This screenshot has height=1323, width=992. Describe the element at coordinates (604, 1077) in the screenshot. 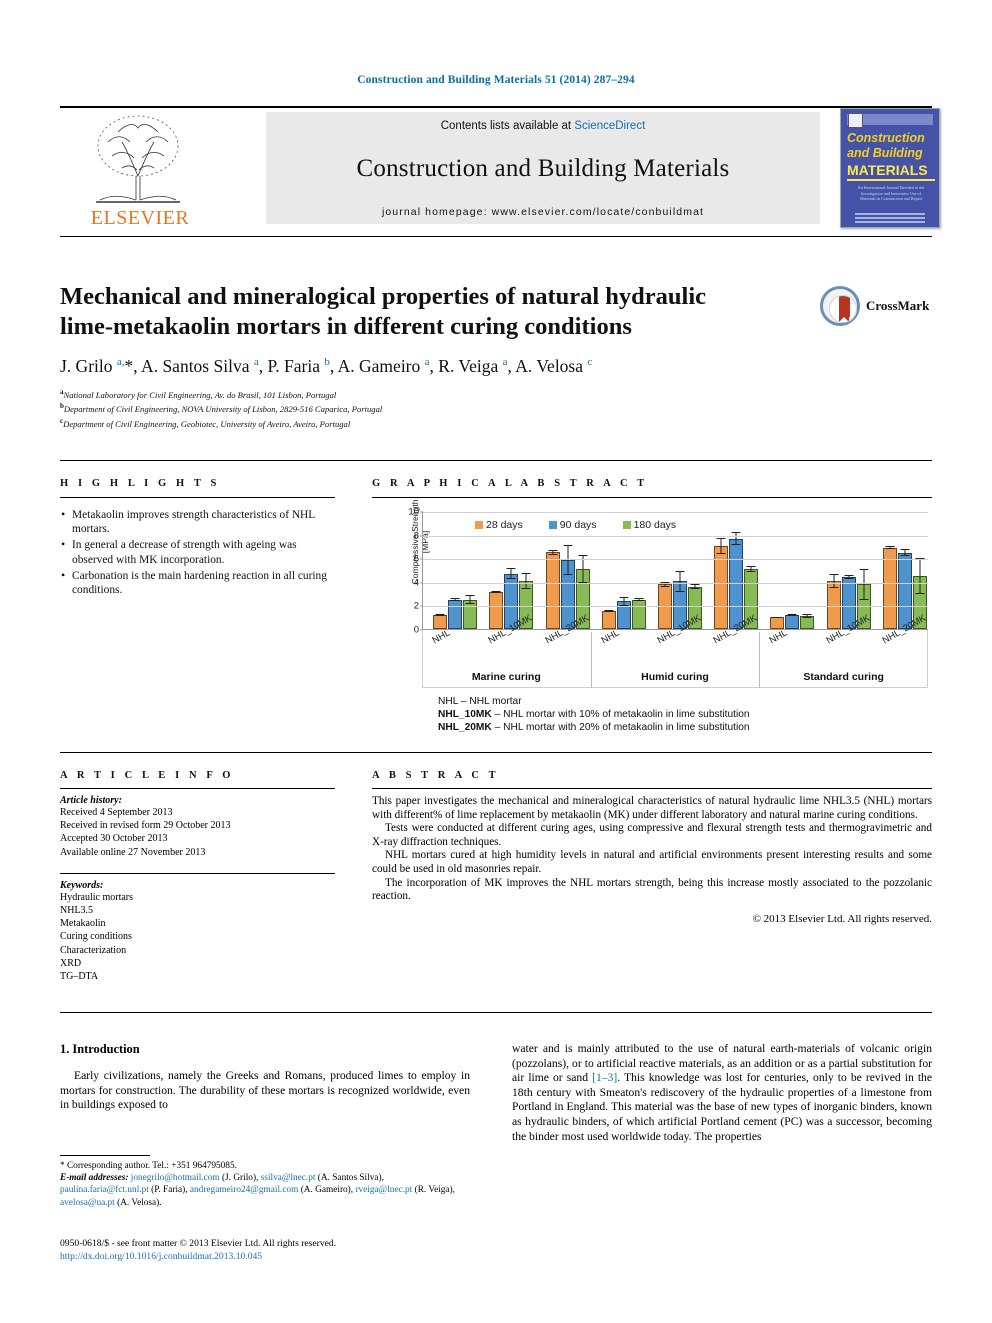

I see `citation-link: [1–3]` at that location.